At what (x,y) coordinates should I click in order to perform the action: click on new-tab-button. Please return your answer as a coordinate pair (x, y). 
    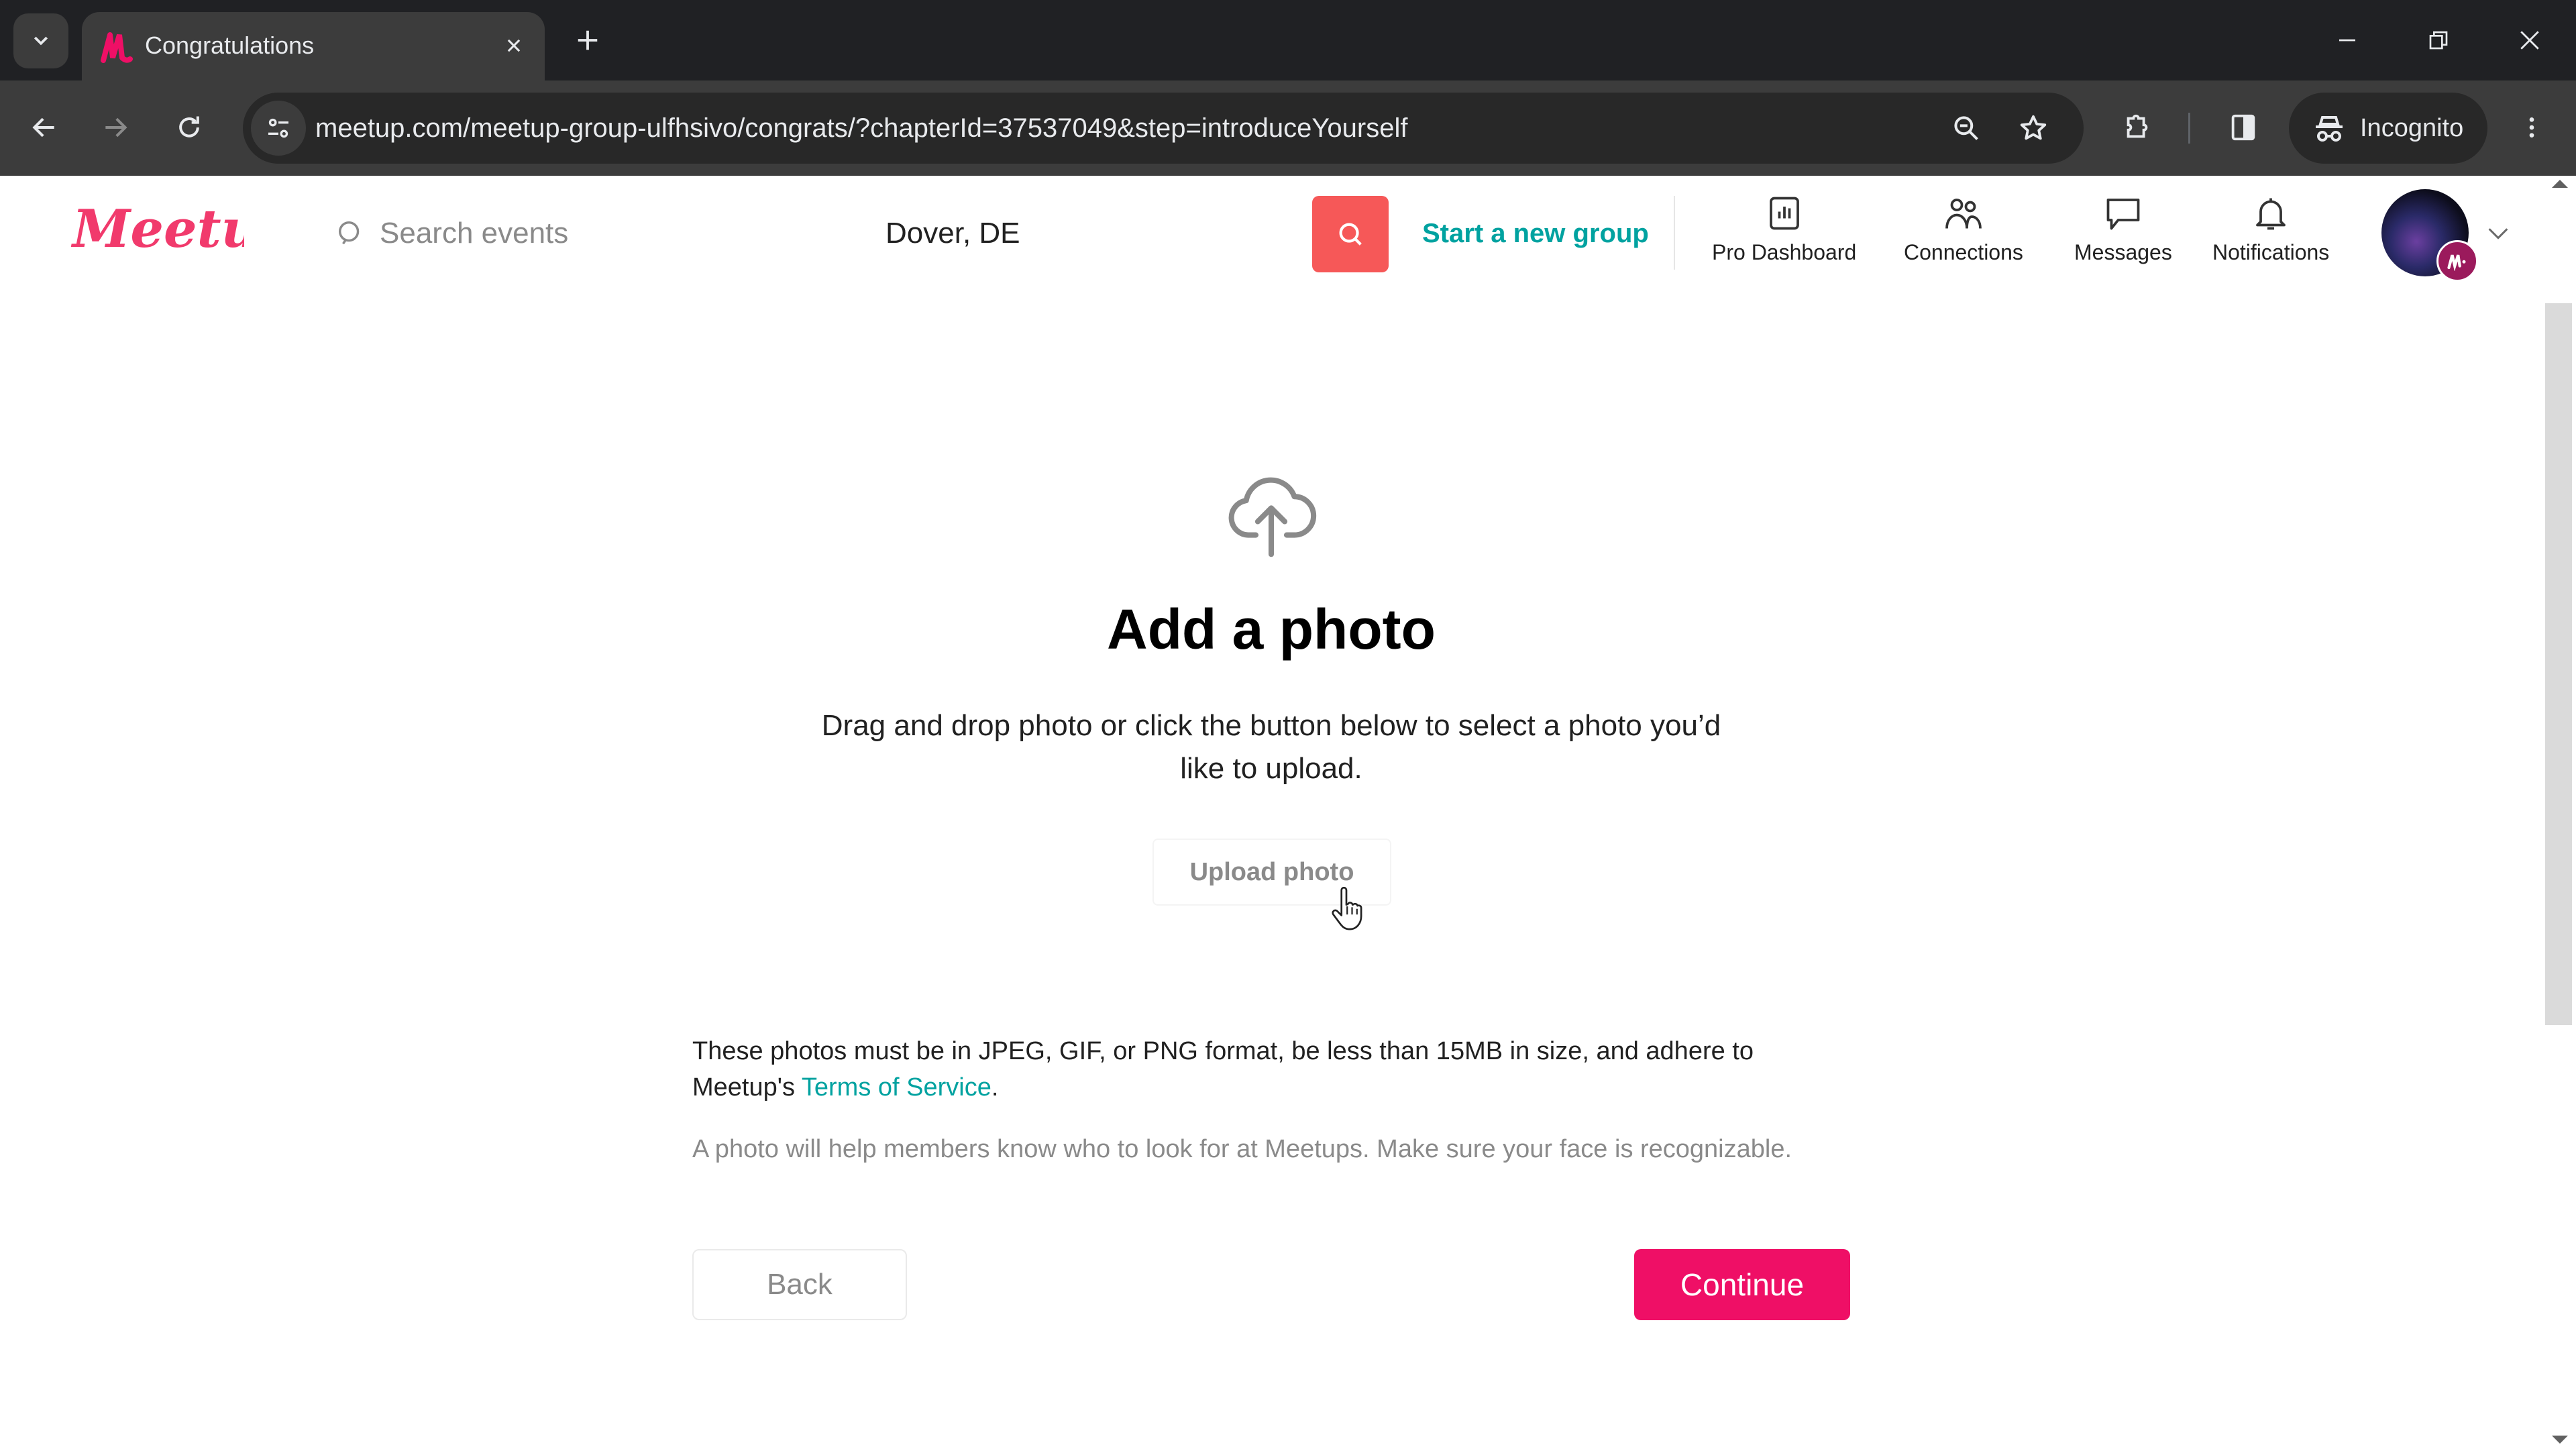
    Looking at the image, I should click on (588, 40).